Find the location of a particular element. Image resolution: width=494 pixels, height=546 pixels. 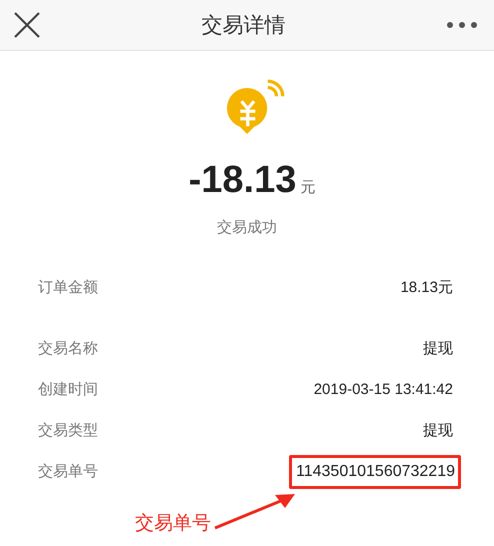

page-title: 交易详情 is located at coordinates (244, 25).